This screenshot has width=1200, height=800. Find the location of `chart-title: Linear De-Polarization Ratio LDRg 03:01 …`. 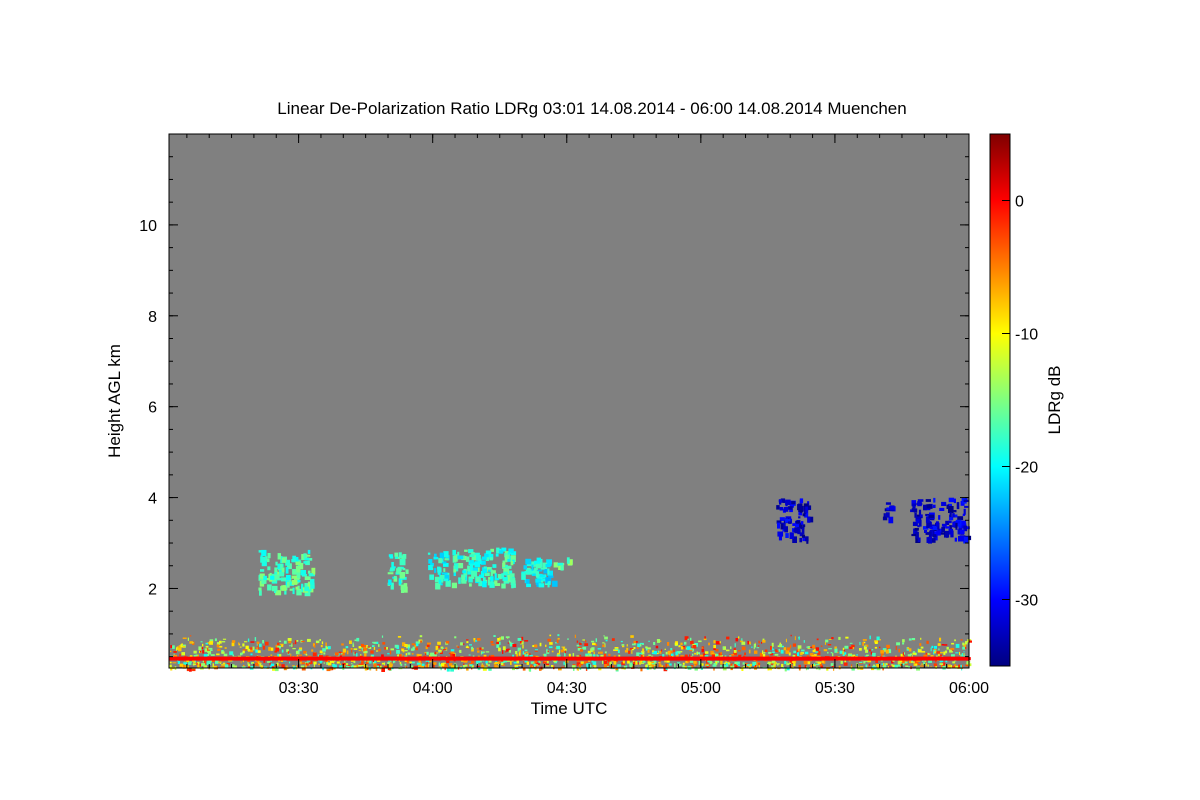

chart-title: Linear De-Polarization Ratio LDRg 03:01 … is located at coordinates (591, 108).